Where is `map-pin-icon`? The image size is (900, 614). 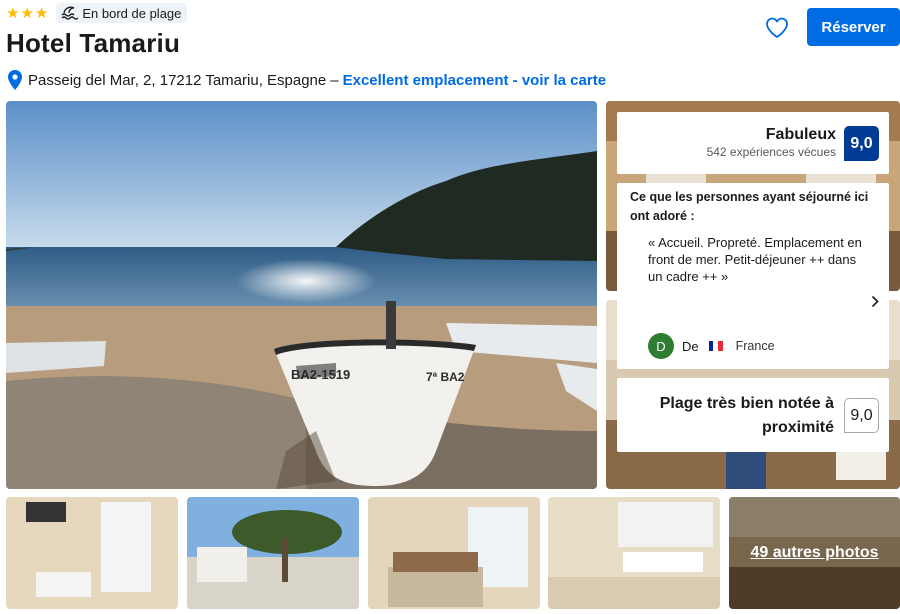
map-pin-icon is located at coordinates (15, 80).